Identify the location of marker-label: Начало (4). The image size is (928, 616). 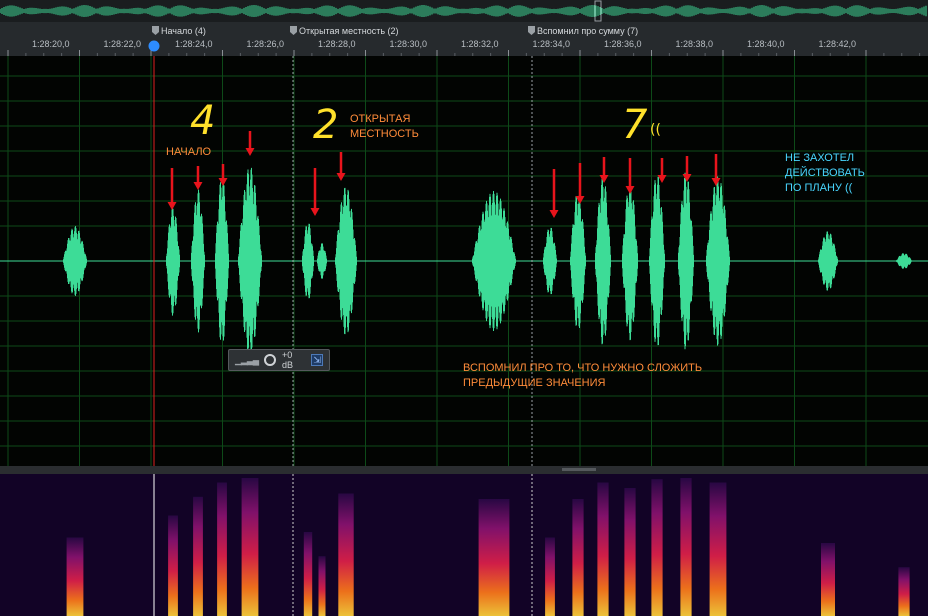
(183, 31).